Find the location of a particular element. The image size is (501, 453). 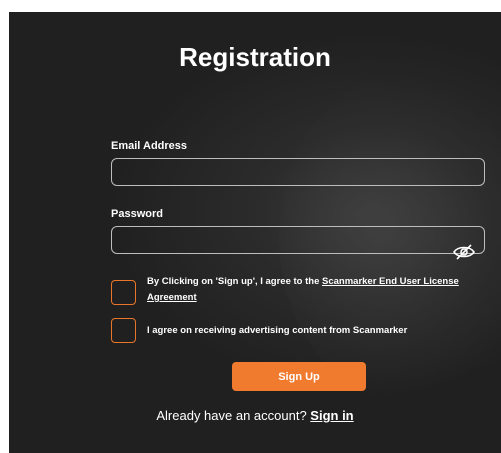

page-title: Registration is located at coordinates (255, 57).